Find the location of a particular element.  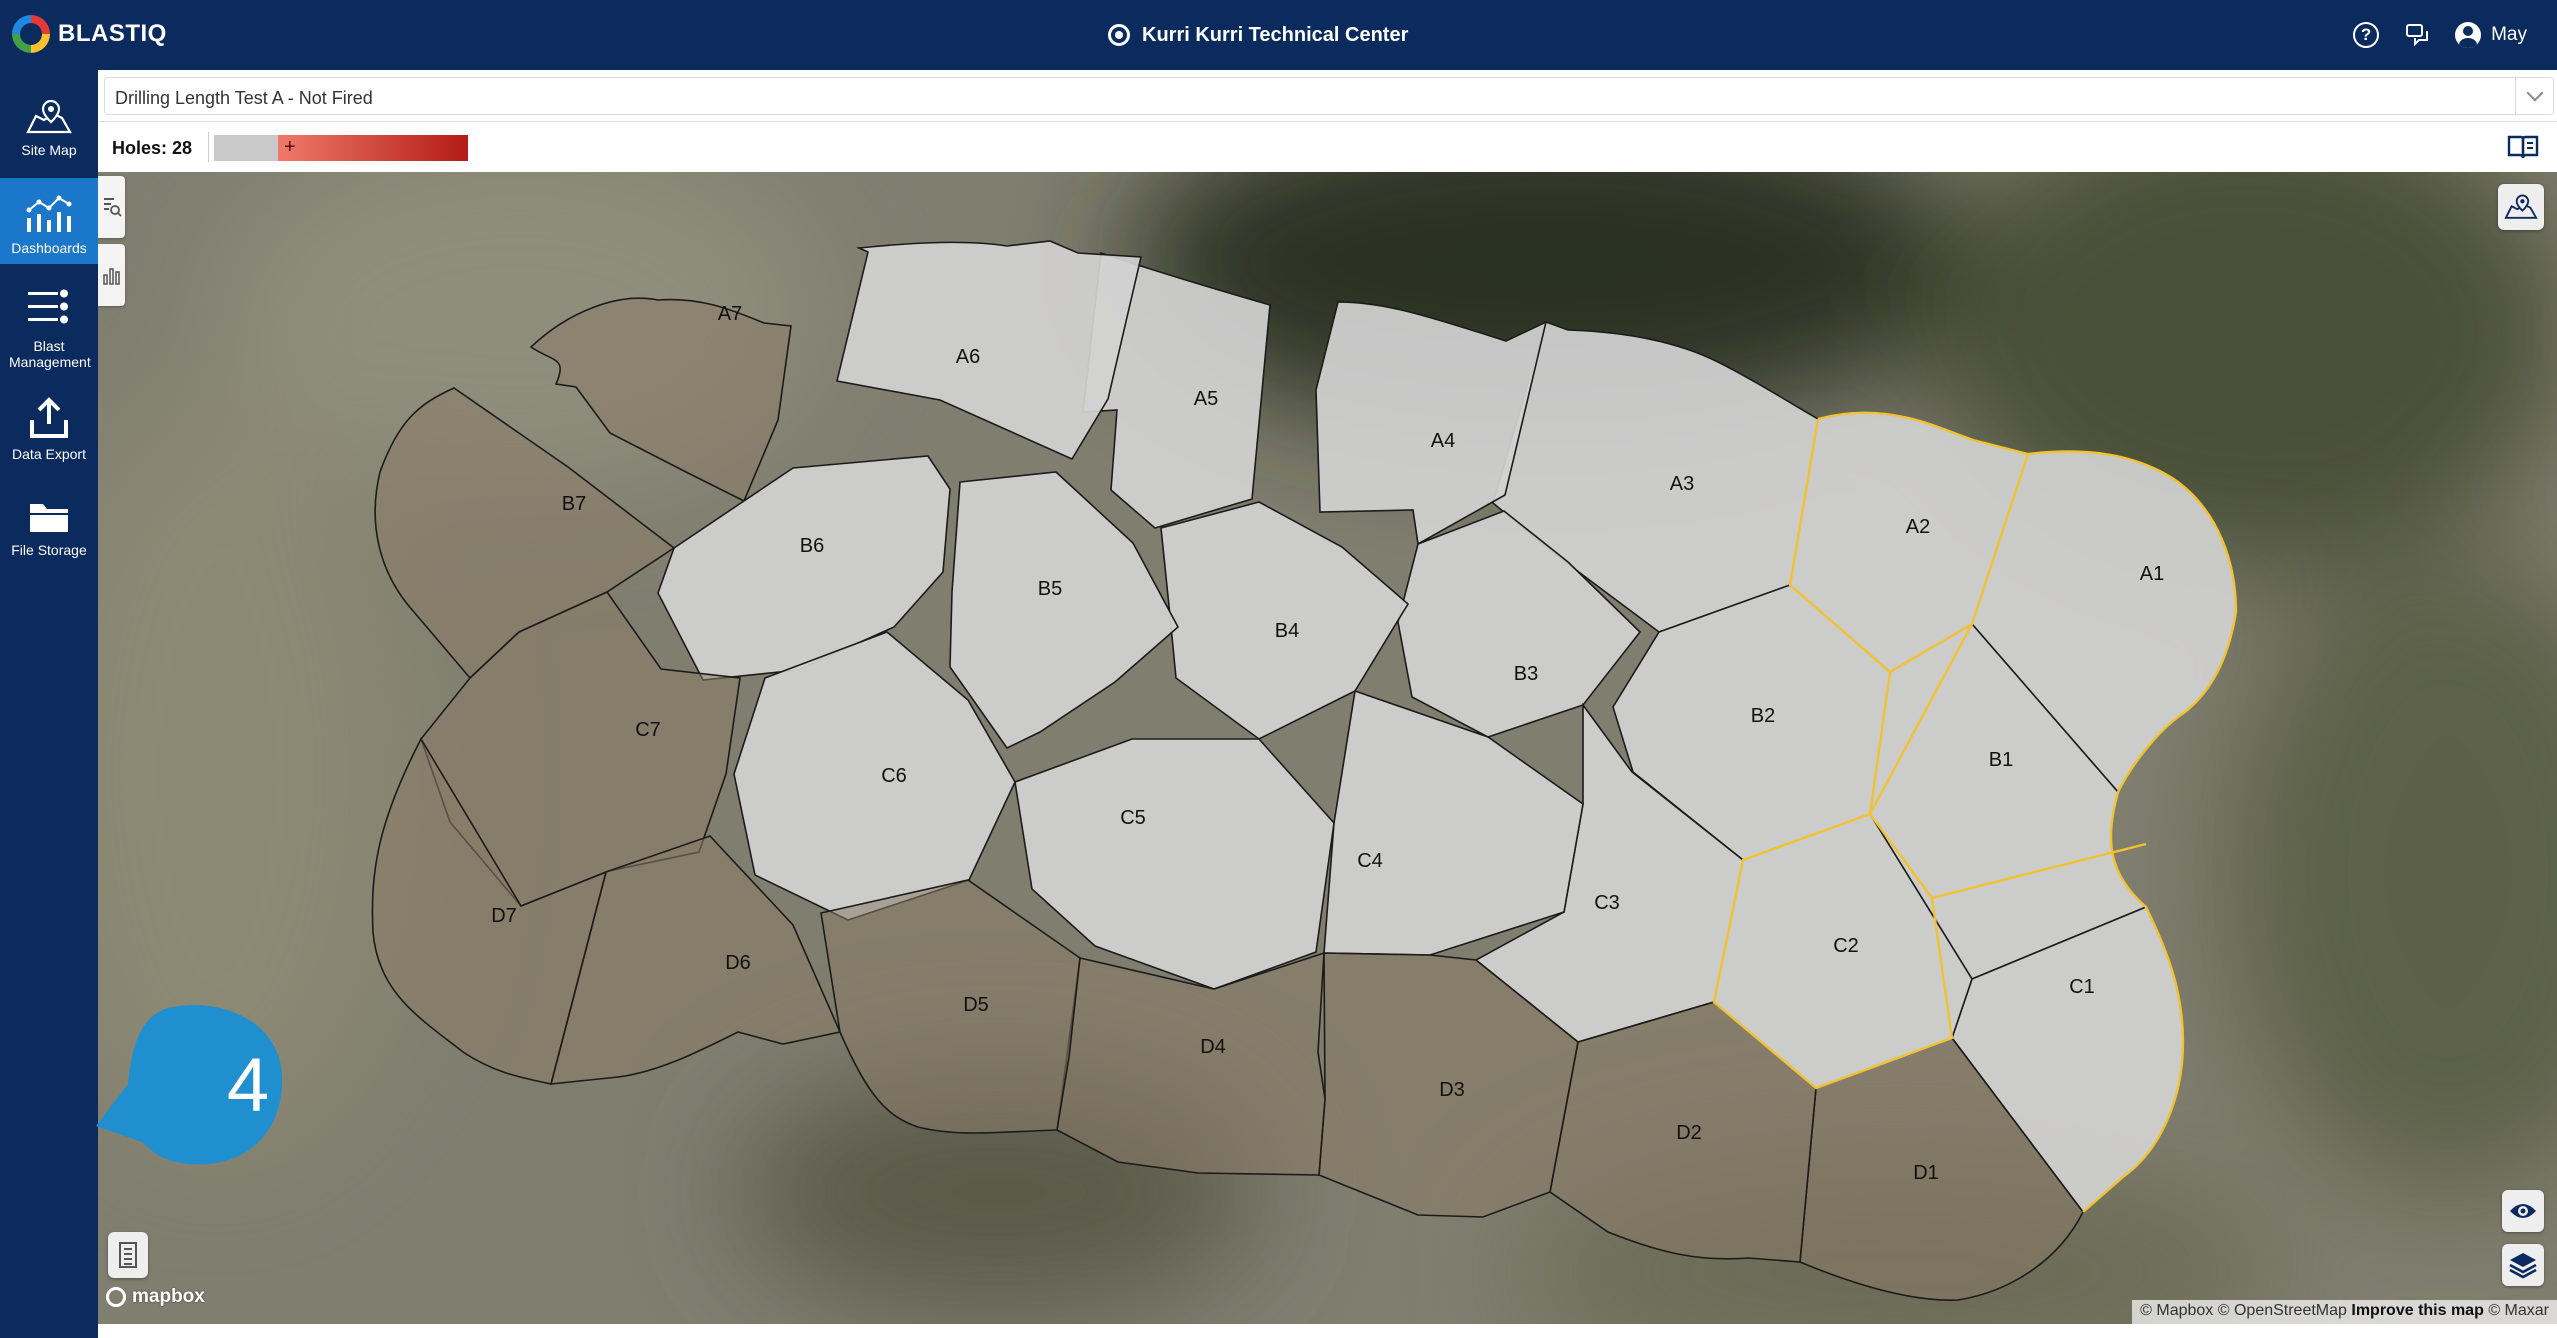

site-name: Kurri Kurri Technical Center is located at coordinates (1275, 34).